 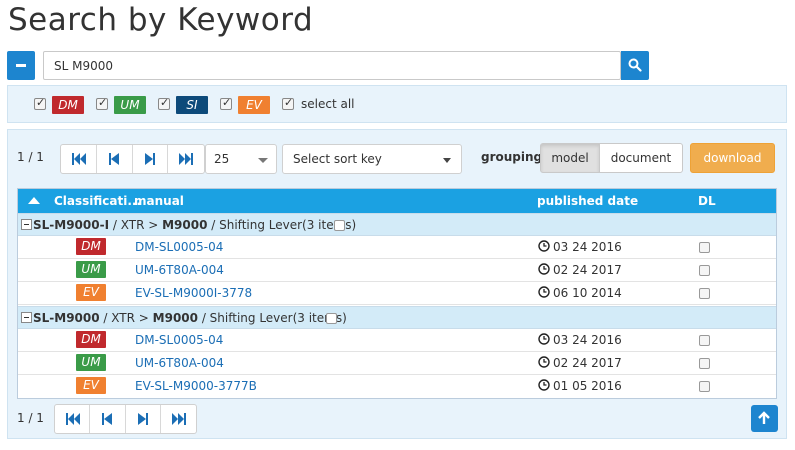 I want to click on pager-top, so click(x=132, y=159).